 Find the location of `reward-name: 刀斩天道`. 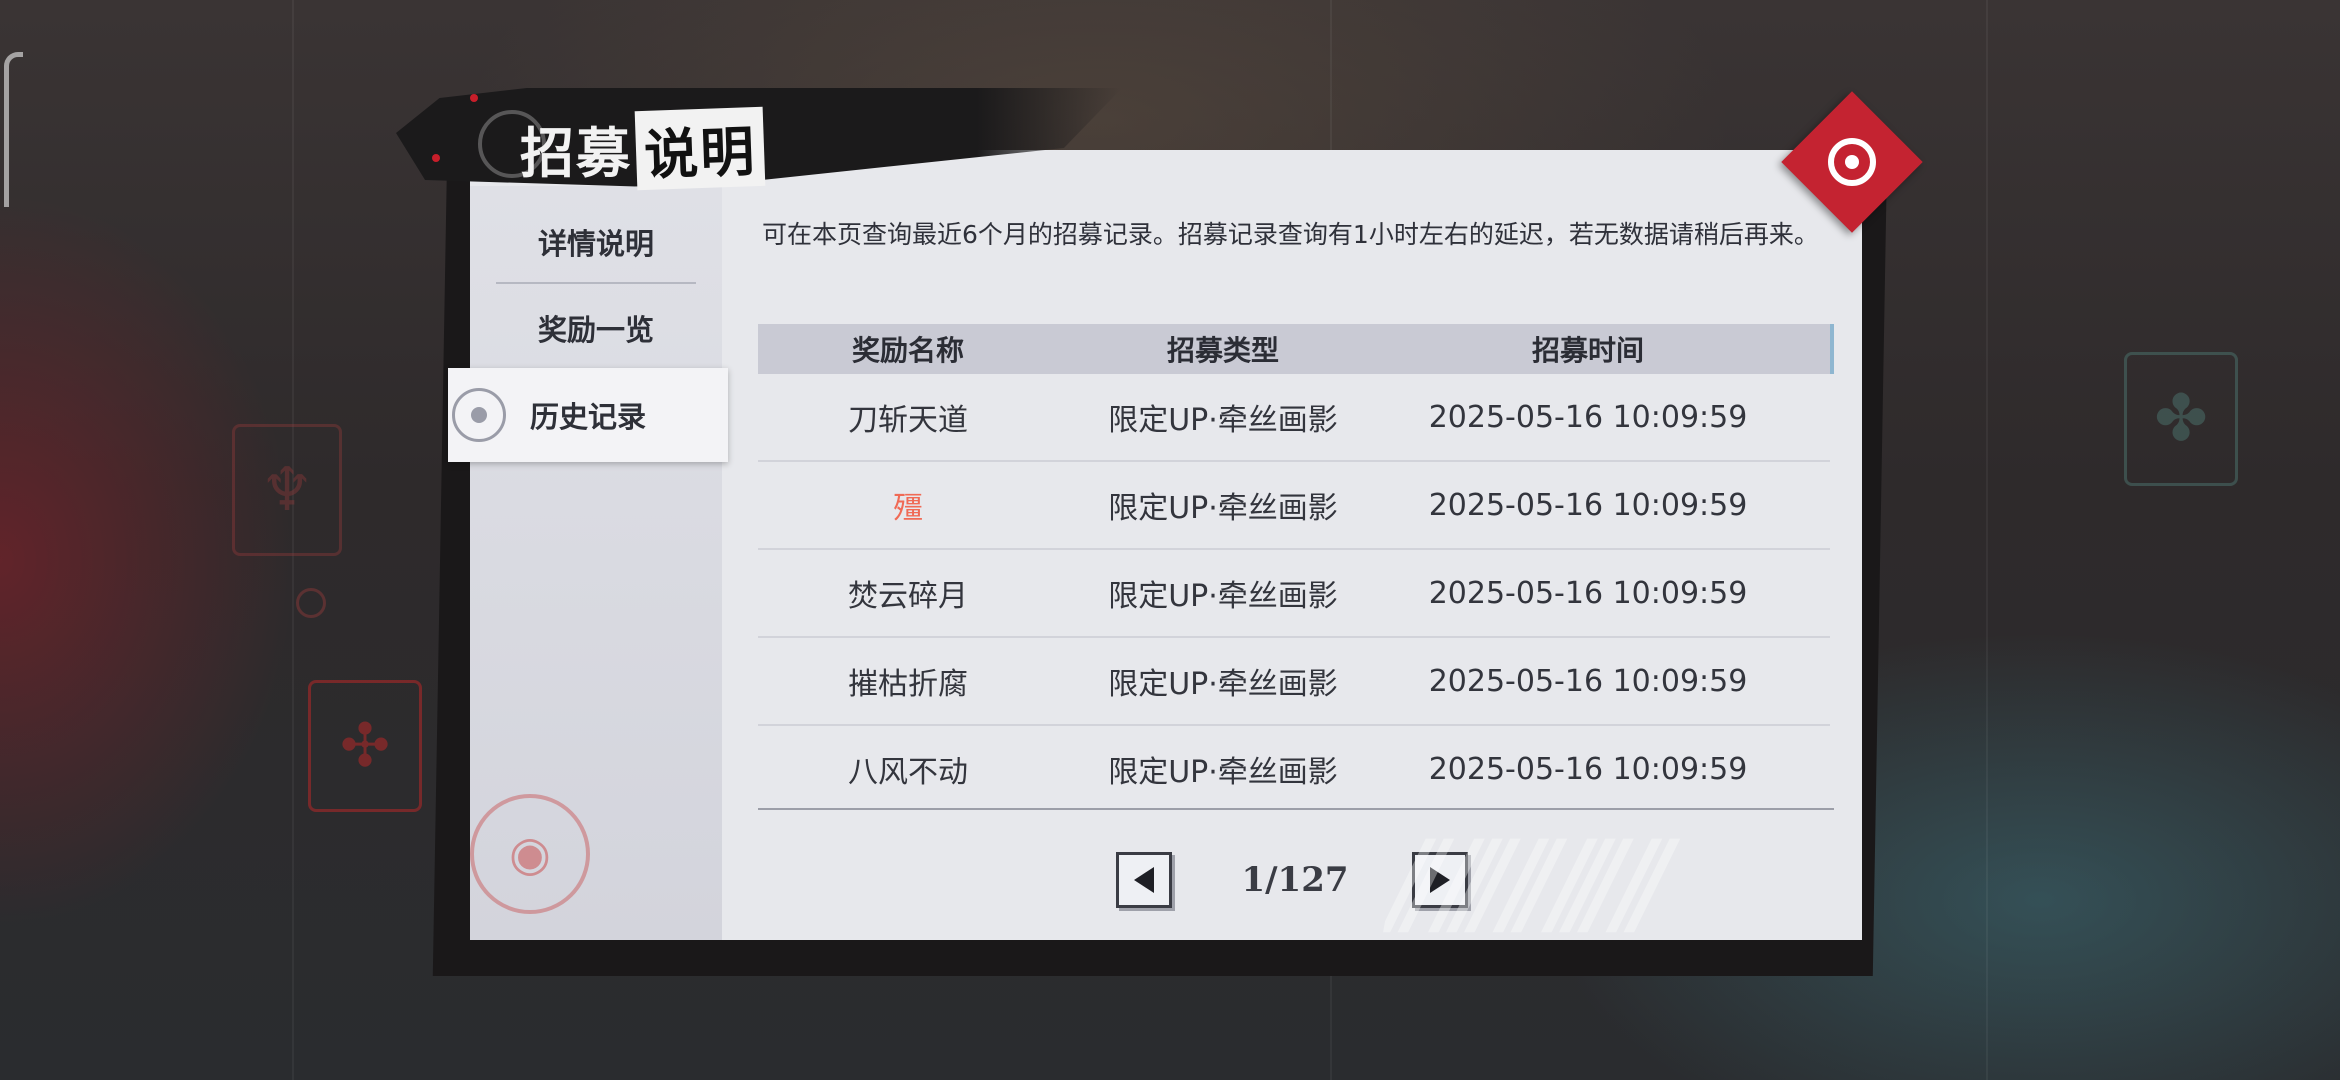

reward-name: 刀斩天道 is located at coordinates (908, 420).